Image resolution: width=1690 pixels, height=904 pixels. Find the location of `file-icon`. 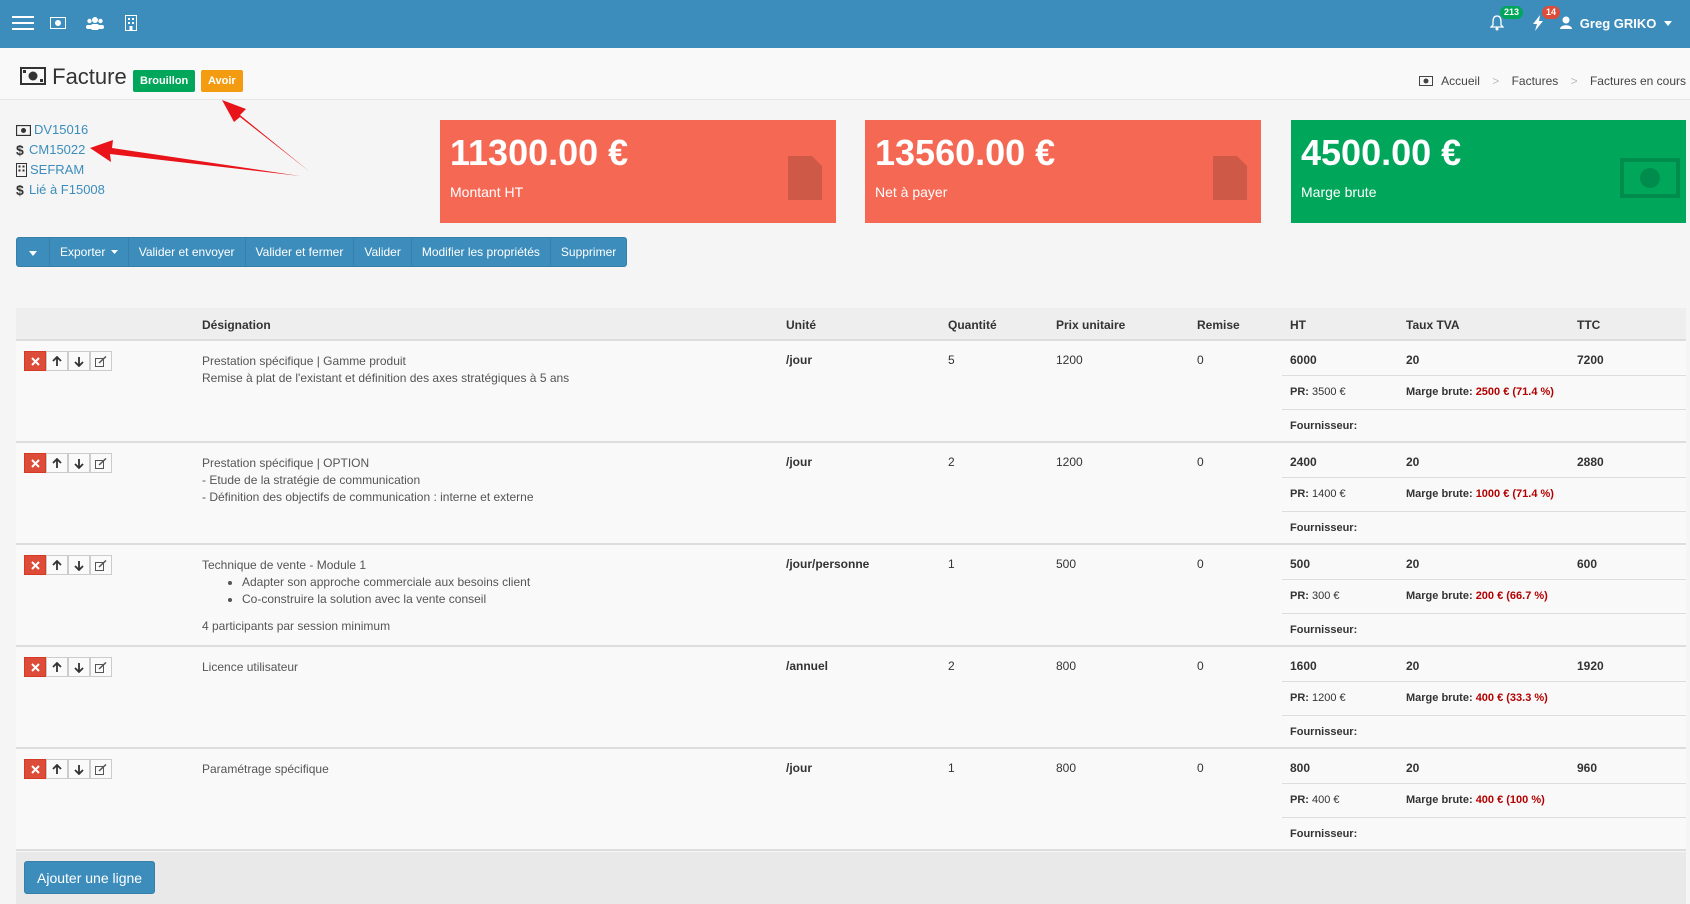

file-icon is located at coordinates (805, 178).